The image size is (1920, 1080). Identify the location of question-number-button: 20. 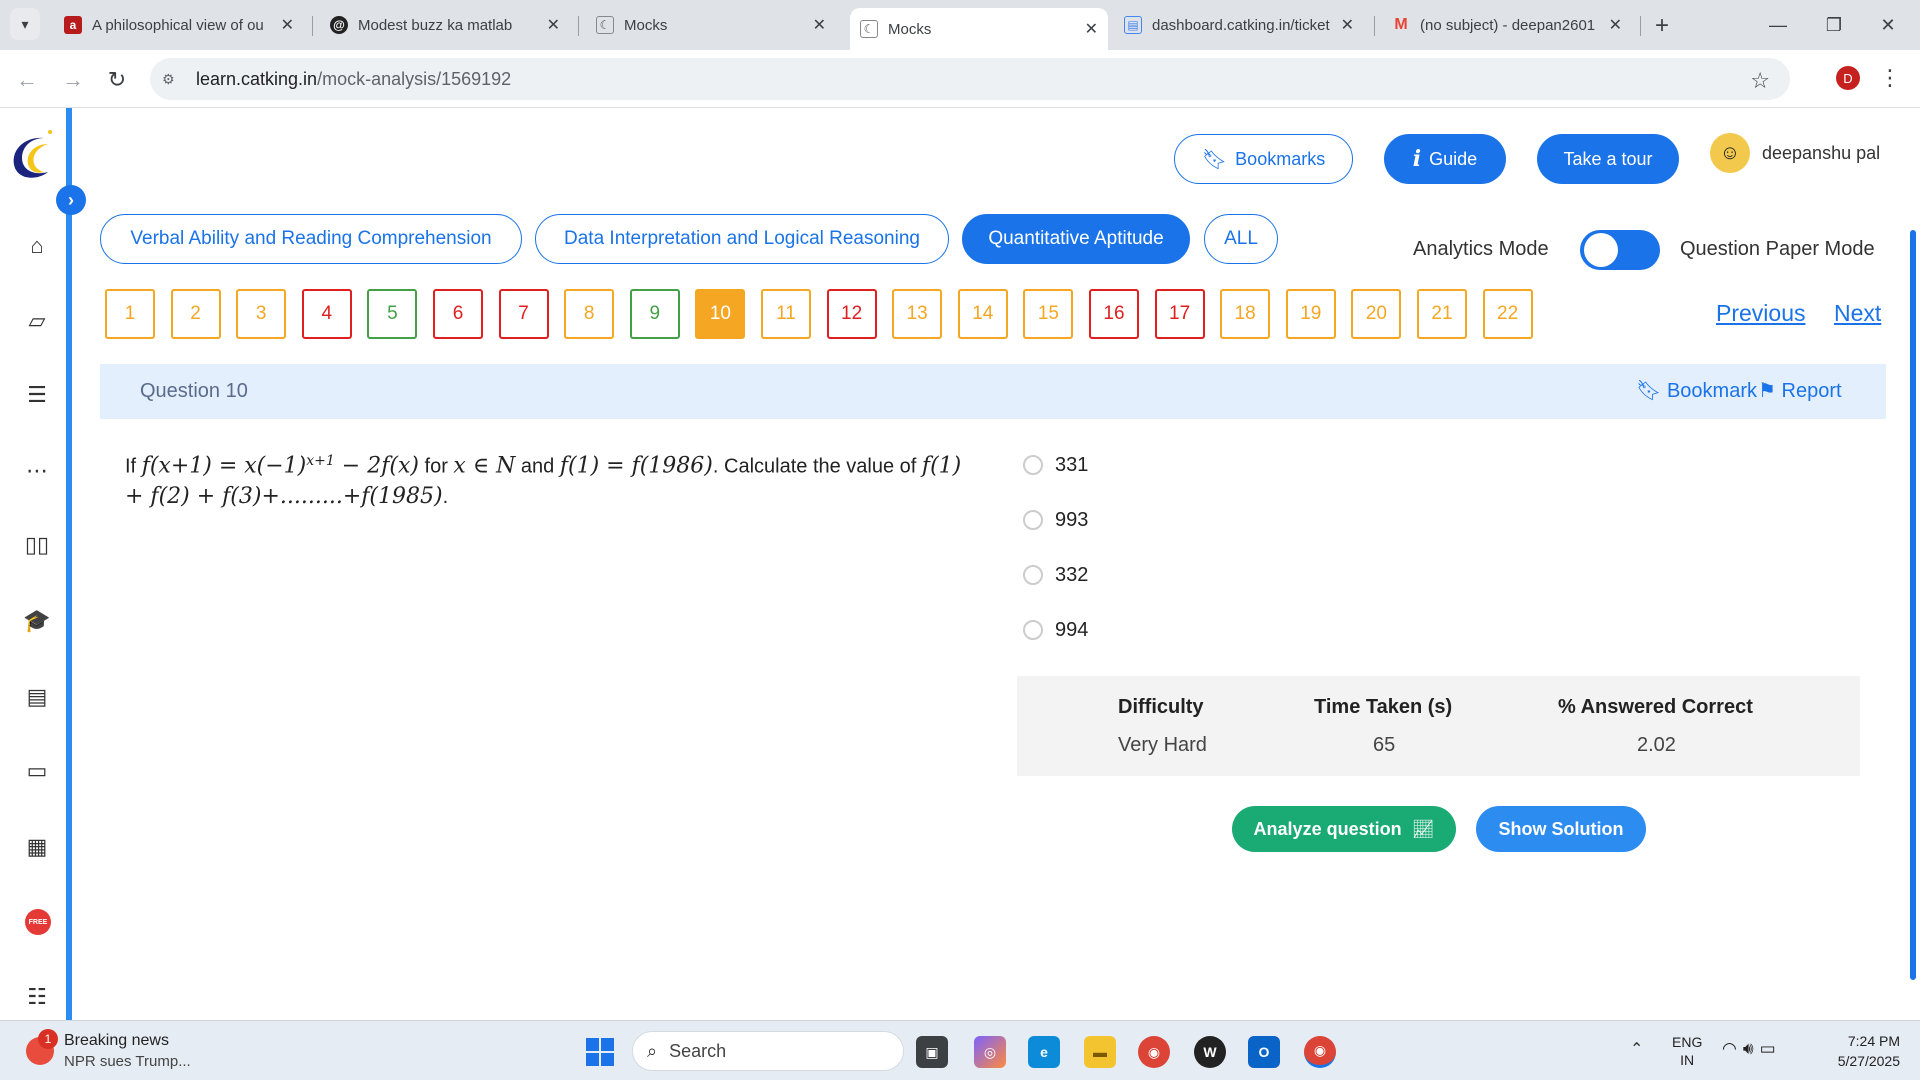
(1376, 314).